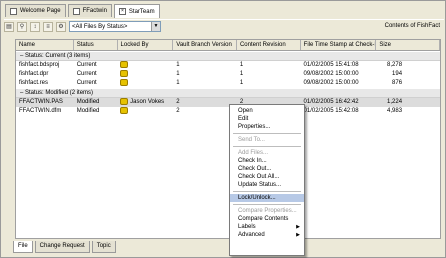 The width and height of the screenshot is (446, 258). Describe the element at coordinates (228, 56) in the screenshot. I see `group-header: – Status: Current (3 items)` at that location.